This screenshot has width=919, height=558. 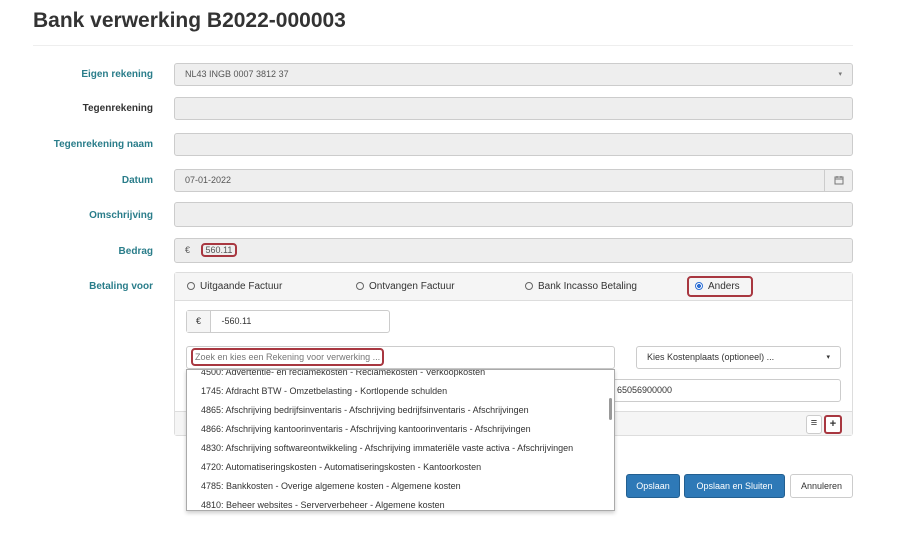 I want to click on dropdown-scrollbar, so click(x=610, y=409).